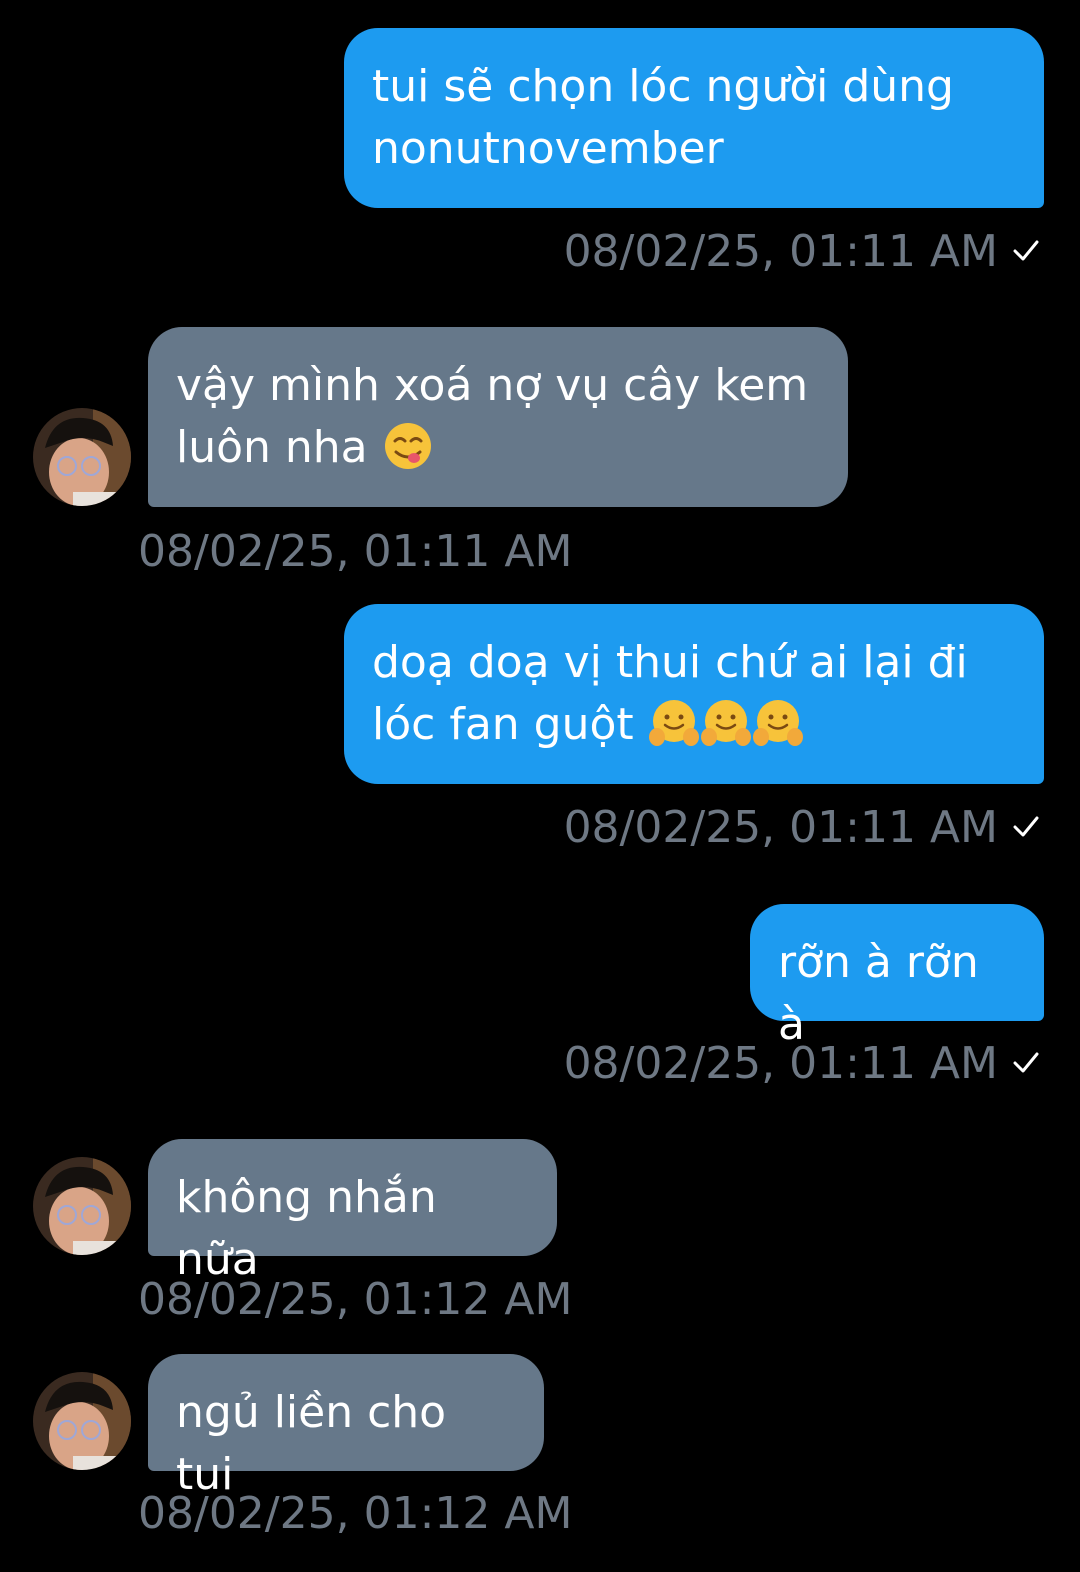  I want to click on message-bubble-incoming: ngủ liền cho tui, so click(346, 1427).